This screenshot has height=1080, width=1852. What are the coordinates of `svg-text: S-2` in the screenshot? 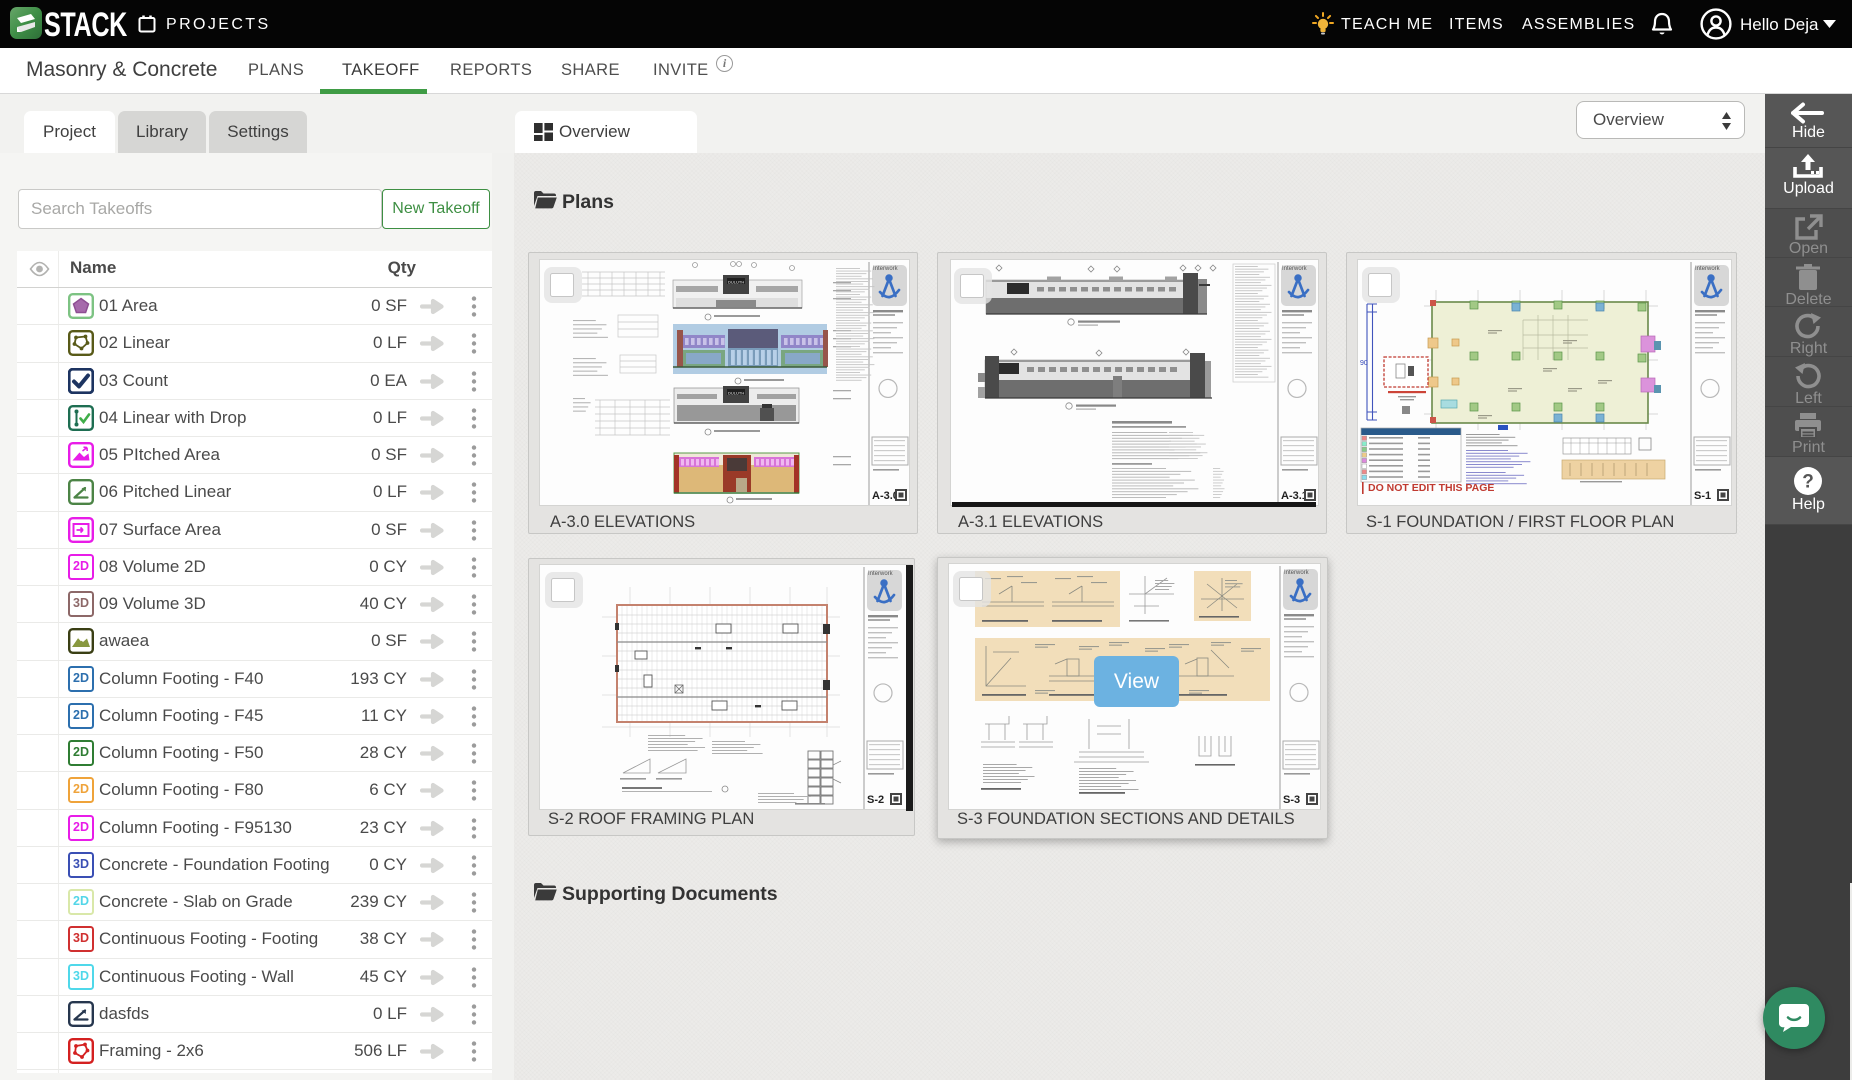 It's located at (875, 800).